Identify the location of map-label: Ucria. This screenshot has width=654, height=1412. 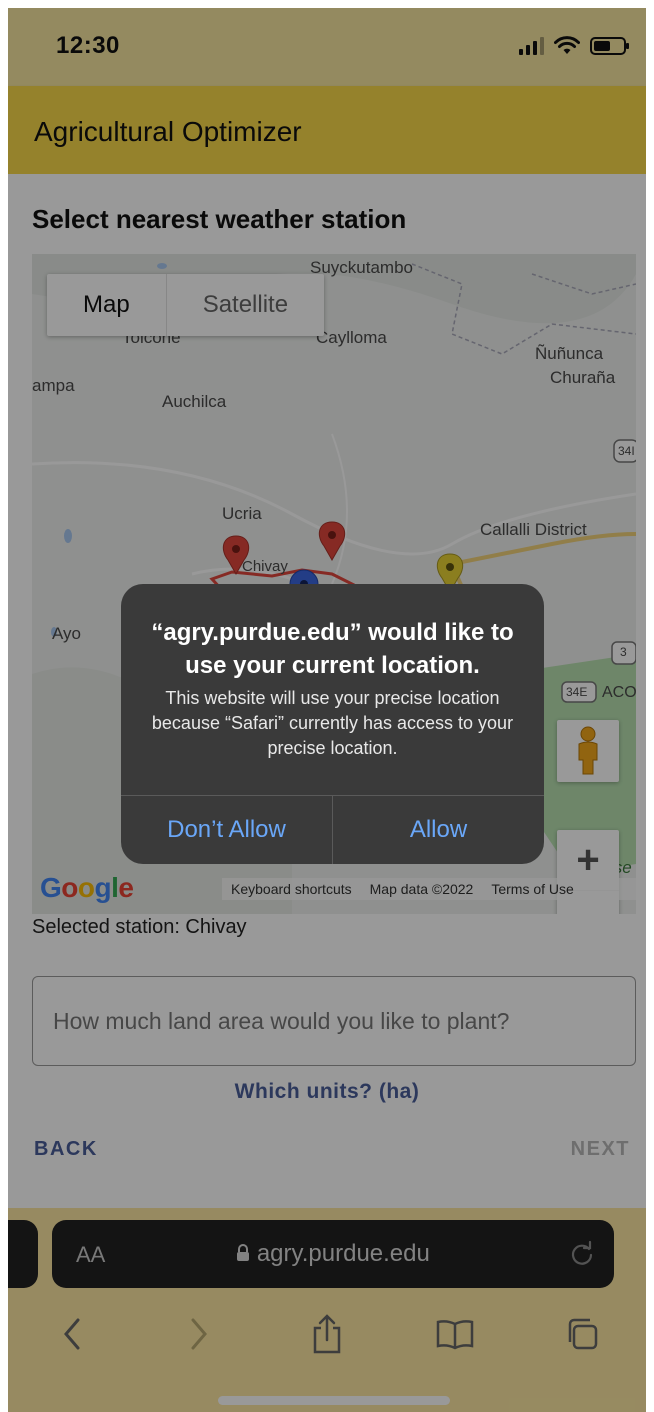
(242, 513).